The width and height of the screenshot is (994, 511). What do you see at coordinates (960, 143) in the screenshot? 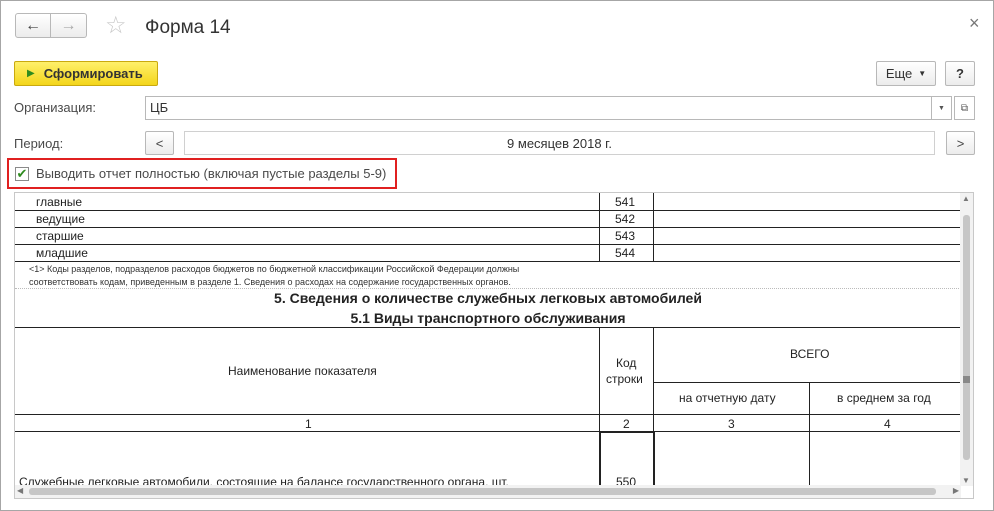
I see `period-next-button: >` at bounding box center [960, 143].